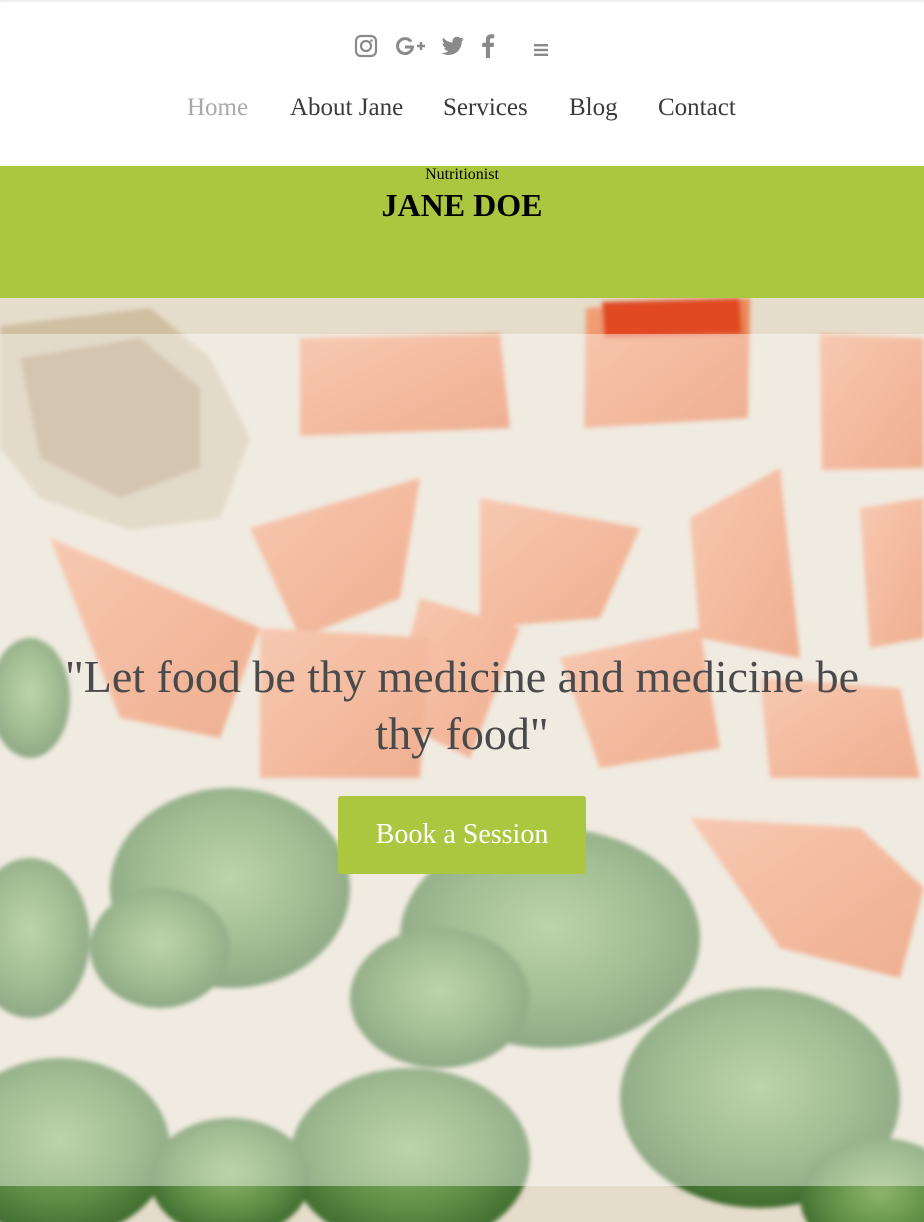  What do you see at coordinates (462, 174) in the screenshot?
I see `site-subtitle: Nutritionist` at bounding box center [462, 174].